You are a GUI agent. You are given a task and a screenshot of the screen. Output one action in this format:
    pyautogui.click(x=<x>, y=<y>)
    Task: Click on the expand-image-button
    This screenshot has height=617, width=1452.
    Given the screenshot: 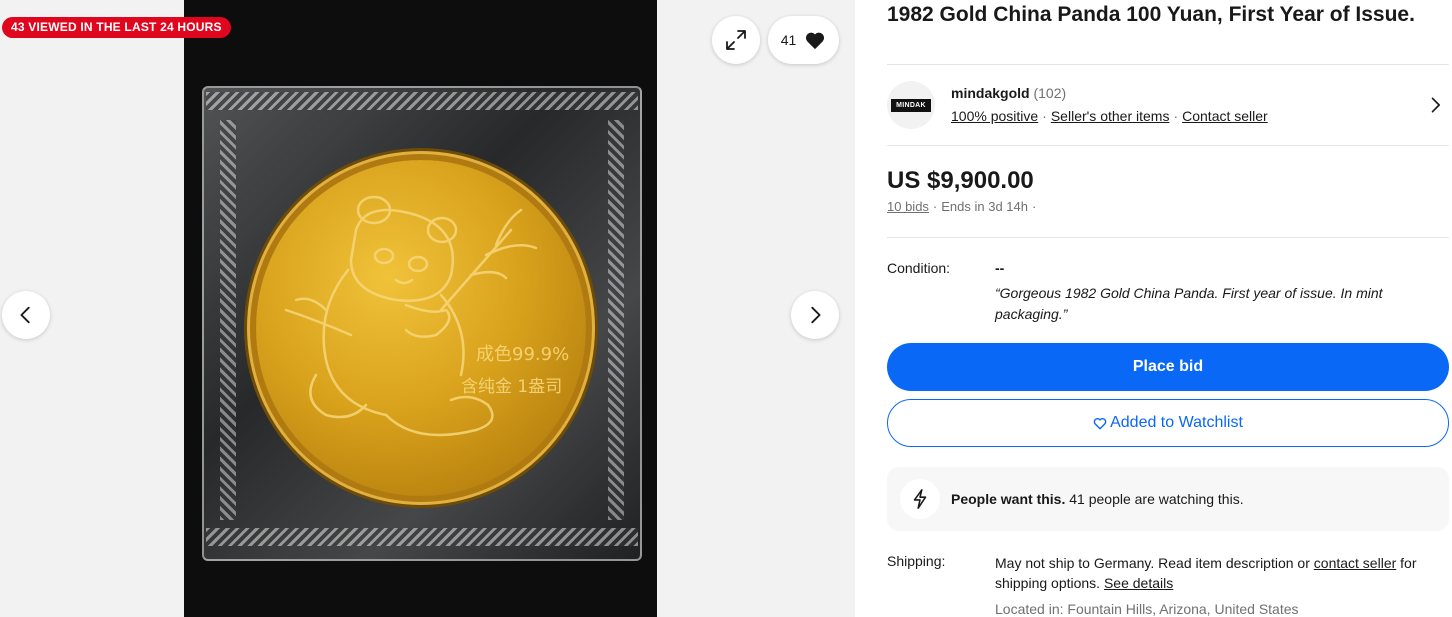 What is the action you would take?
    pyautogui.click(x=736, y=40)
    